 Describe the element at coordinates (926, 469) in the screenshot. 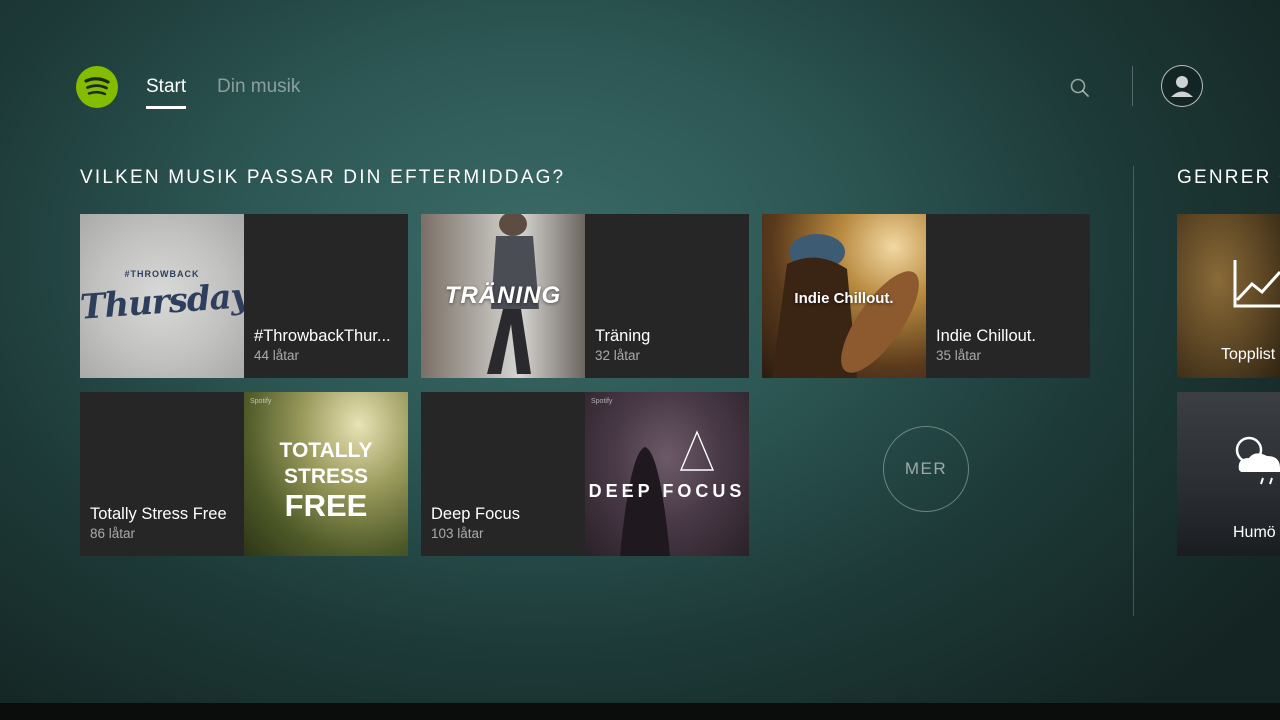

I see `more-button: MER` at that location.